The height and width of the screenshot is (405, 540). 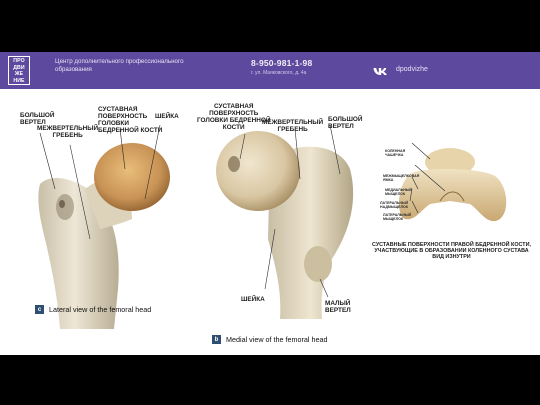 What do you see at coordinates (293, 126) in the screenshot?
I see `label-intertrochanteric-crest-medial: МЕЖВЕРТЕЛЬНЫЙ ГРЕБЕНЬ` at bounding box center [293, 126].